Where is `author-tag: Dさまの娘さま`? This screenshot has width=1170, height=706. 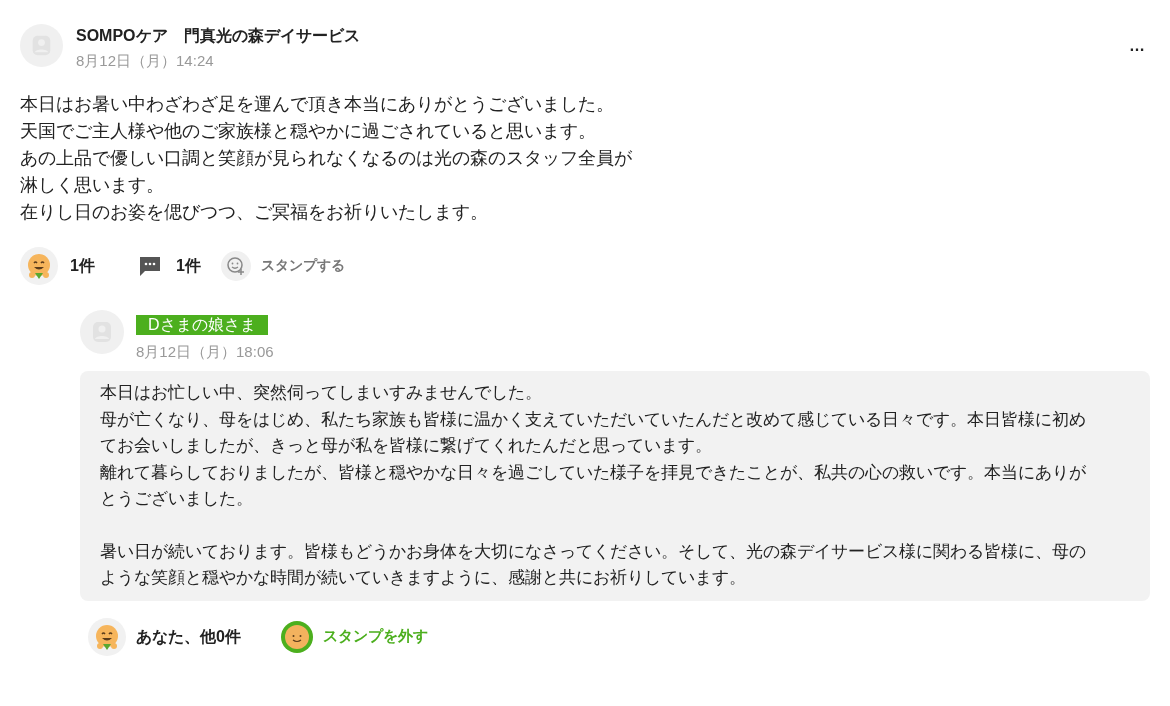
author-tag: Dさまの娘さま is located at coordinates (202, 324).